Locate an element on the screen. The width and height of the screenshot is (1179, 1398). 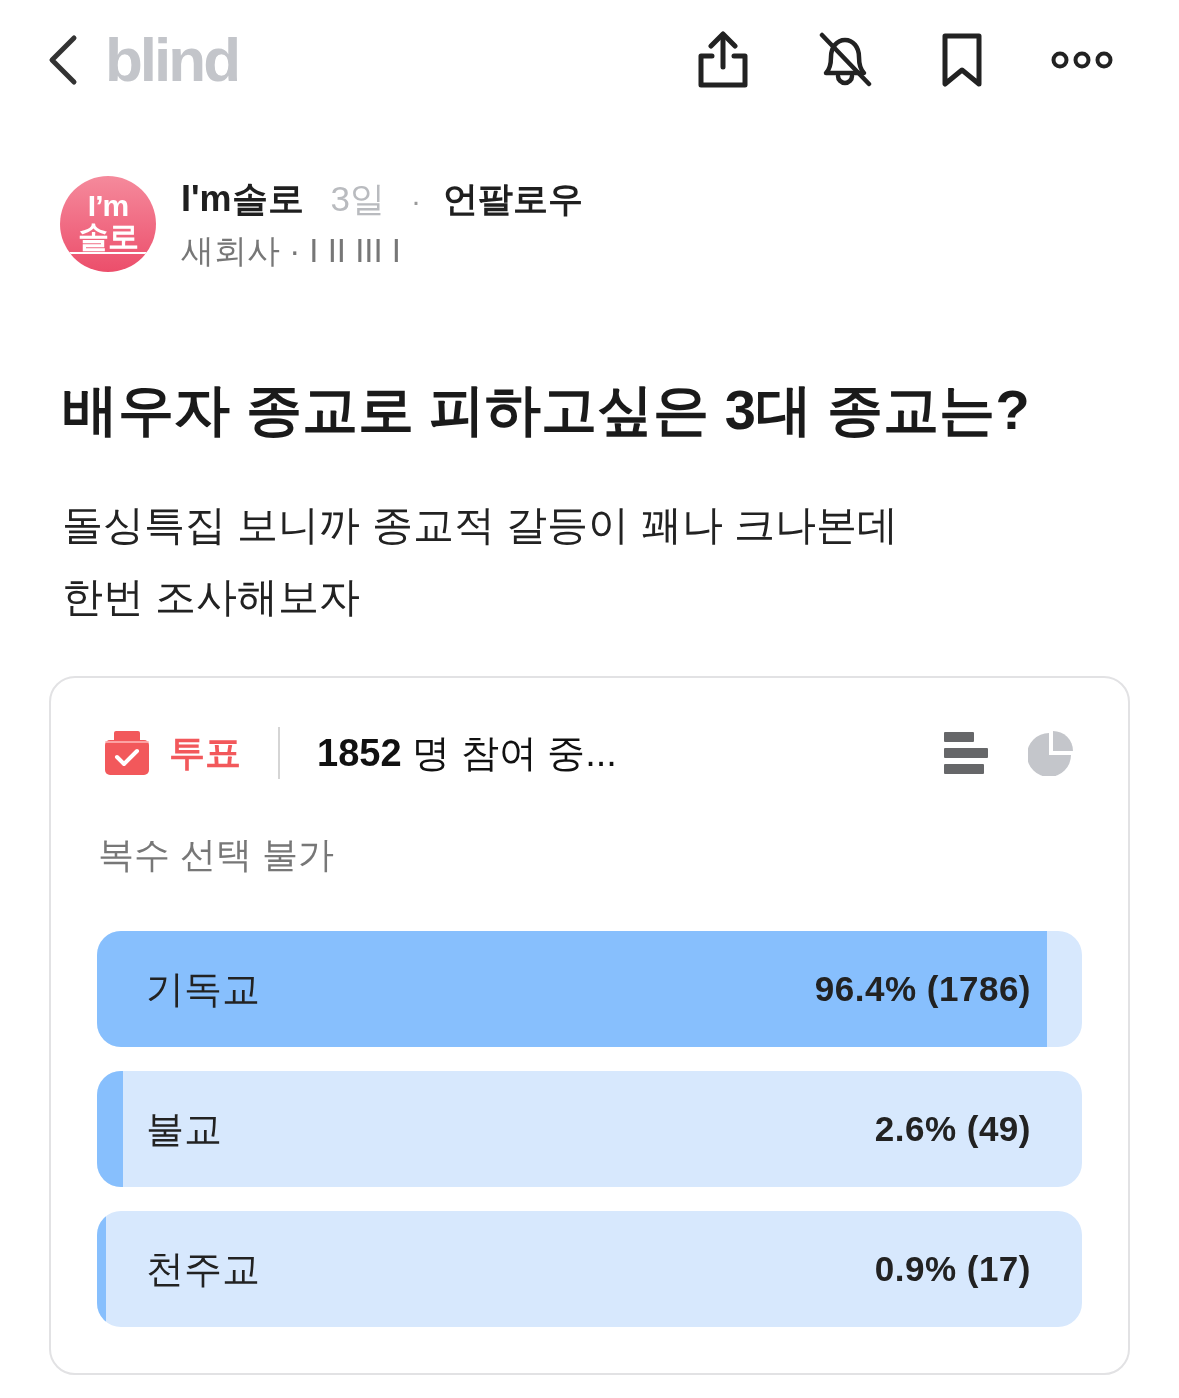
poll-option: 천주교 0.9% (17) is located at coordinates (589, 1269).